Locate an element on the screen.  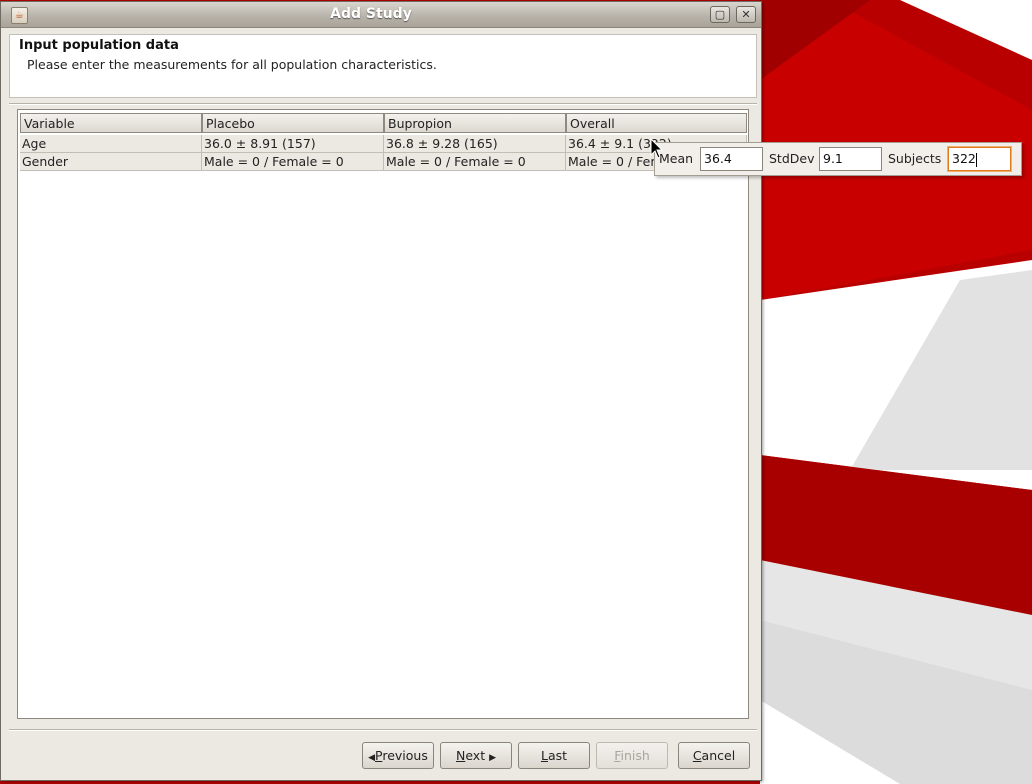
column-header-variable: Variable is located at coordinates (111, 123).